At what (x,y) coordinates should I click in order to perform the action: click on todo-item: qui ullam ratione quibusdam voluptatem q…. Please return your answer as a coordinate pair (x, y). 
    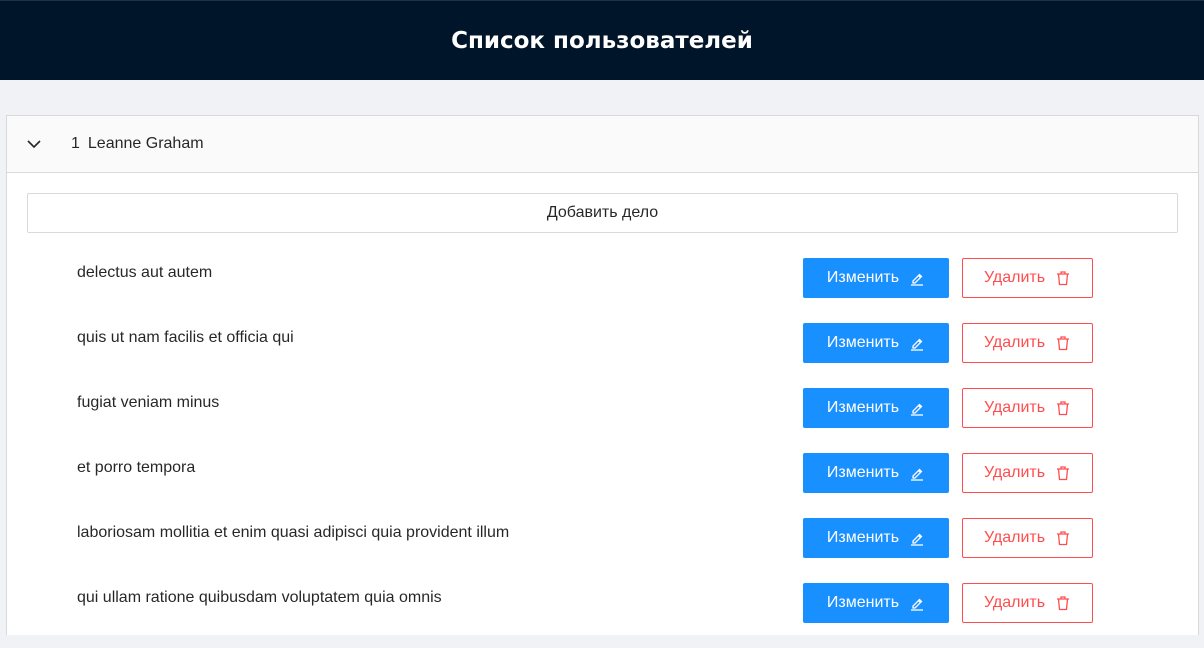
    Looking at the image, I should click on (602, 615).